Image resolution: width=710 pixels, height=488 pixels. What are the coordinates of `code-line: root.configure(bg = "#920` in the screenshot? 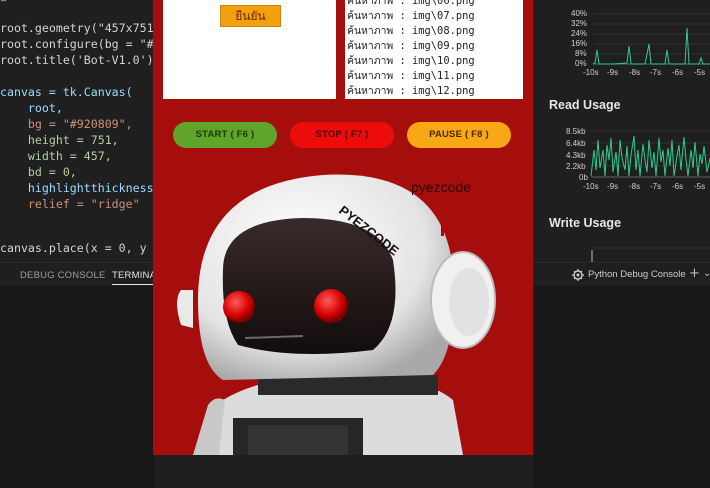 It's located at (77, 44).